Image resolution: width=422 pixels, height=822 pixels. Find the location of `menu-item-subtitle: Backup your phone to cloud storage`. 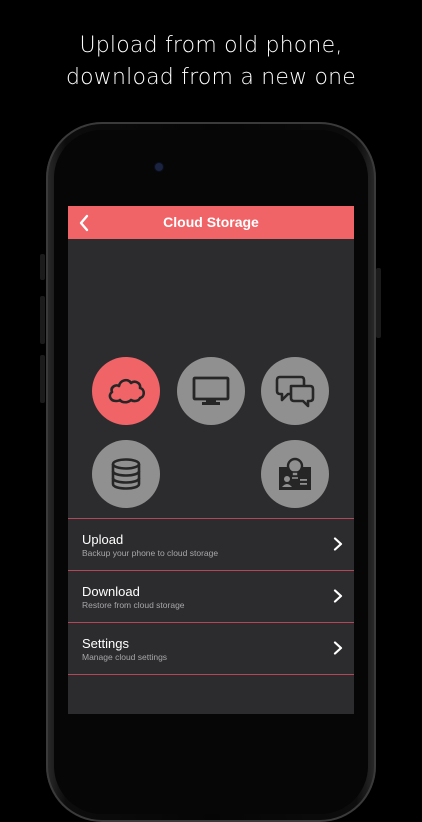

menu-item-subtitle: Backup your phone to cloud storage is located at coordinates (150, 553).